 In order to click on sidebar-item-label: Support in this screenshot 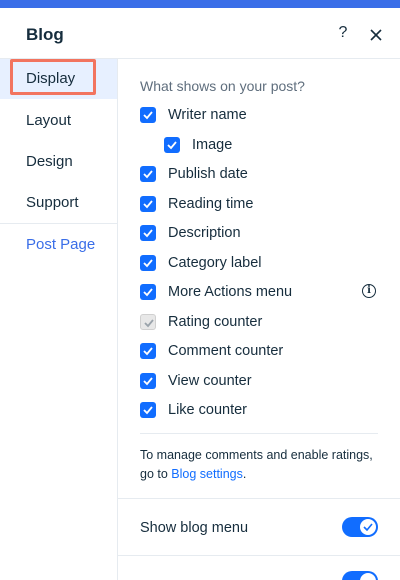, I will do `click(52, 202)`.